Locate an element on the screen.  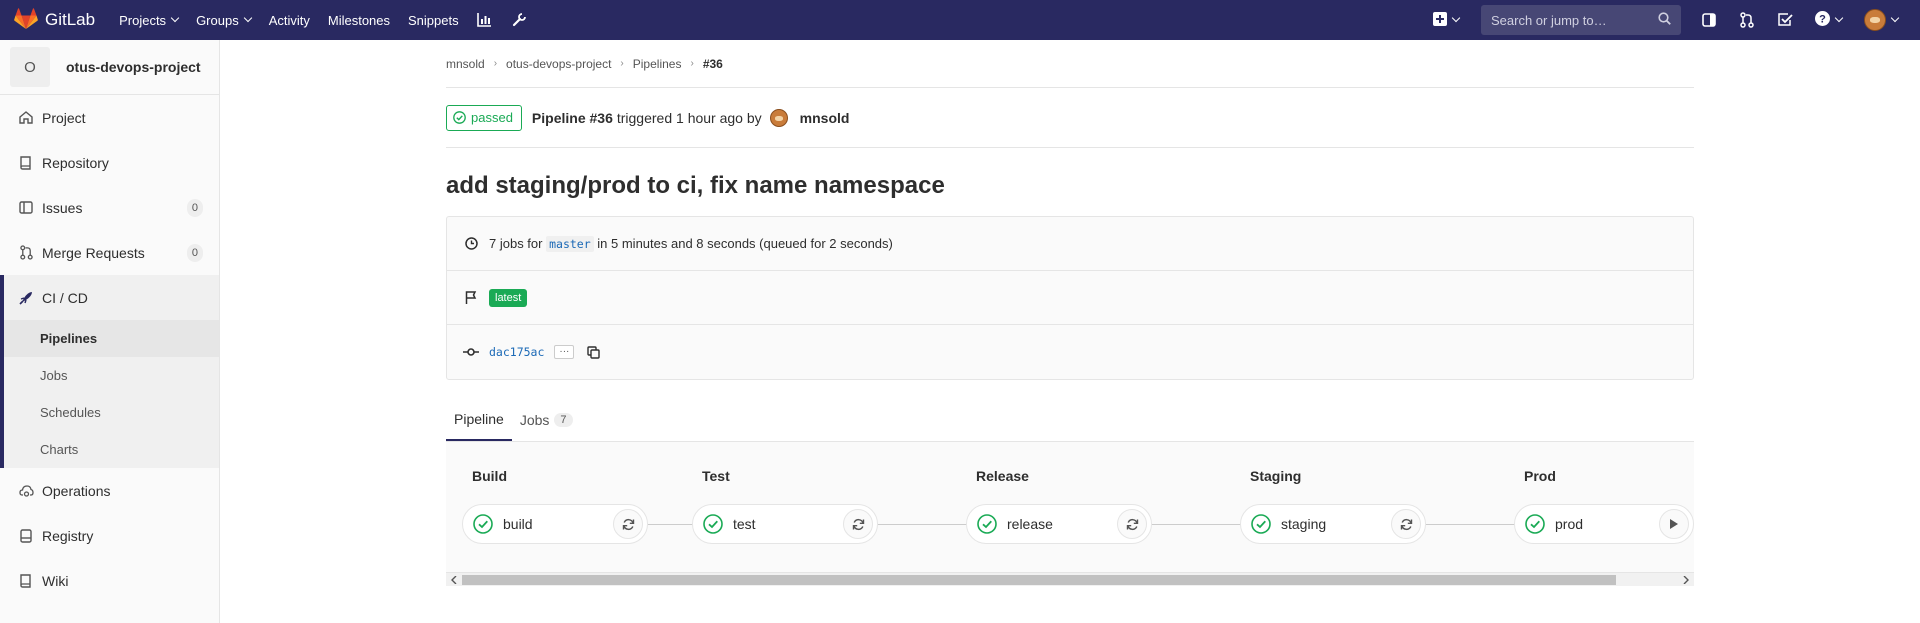
nav-projects-label: Projects is located at coordinates (143, 20).